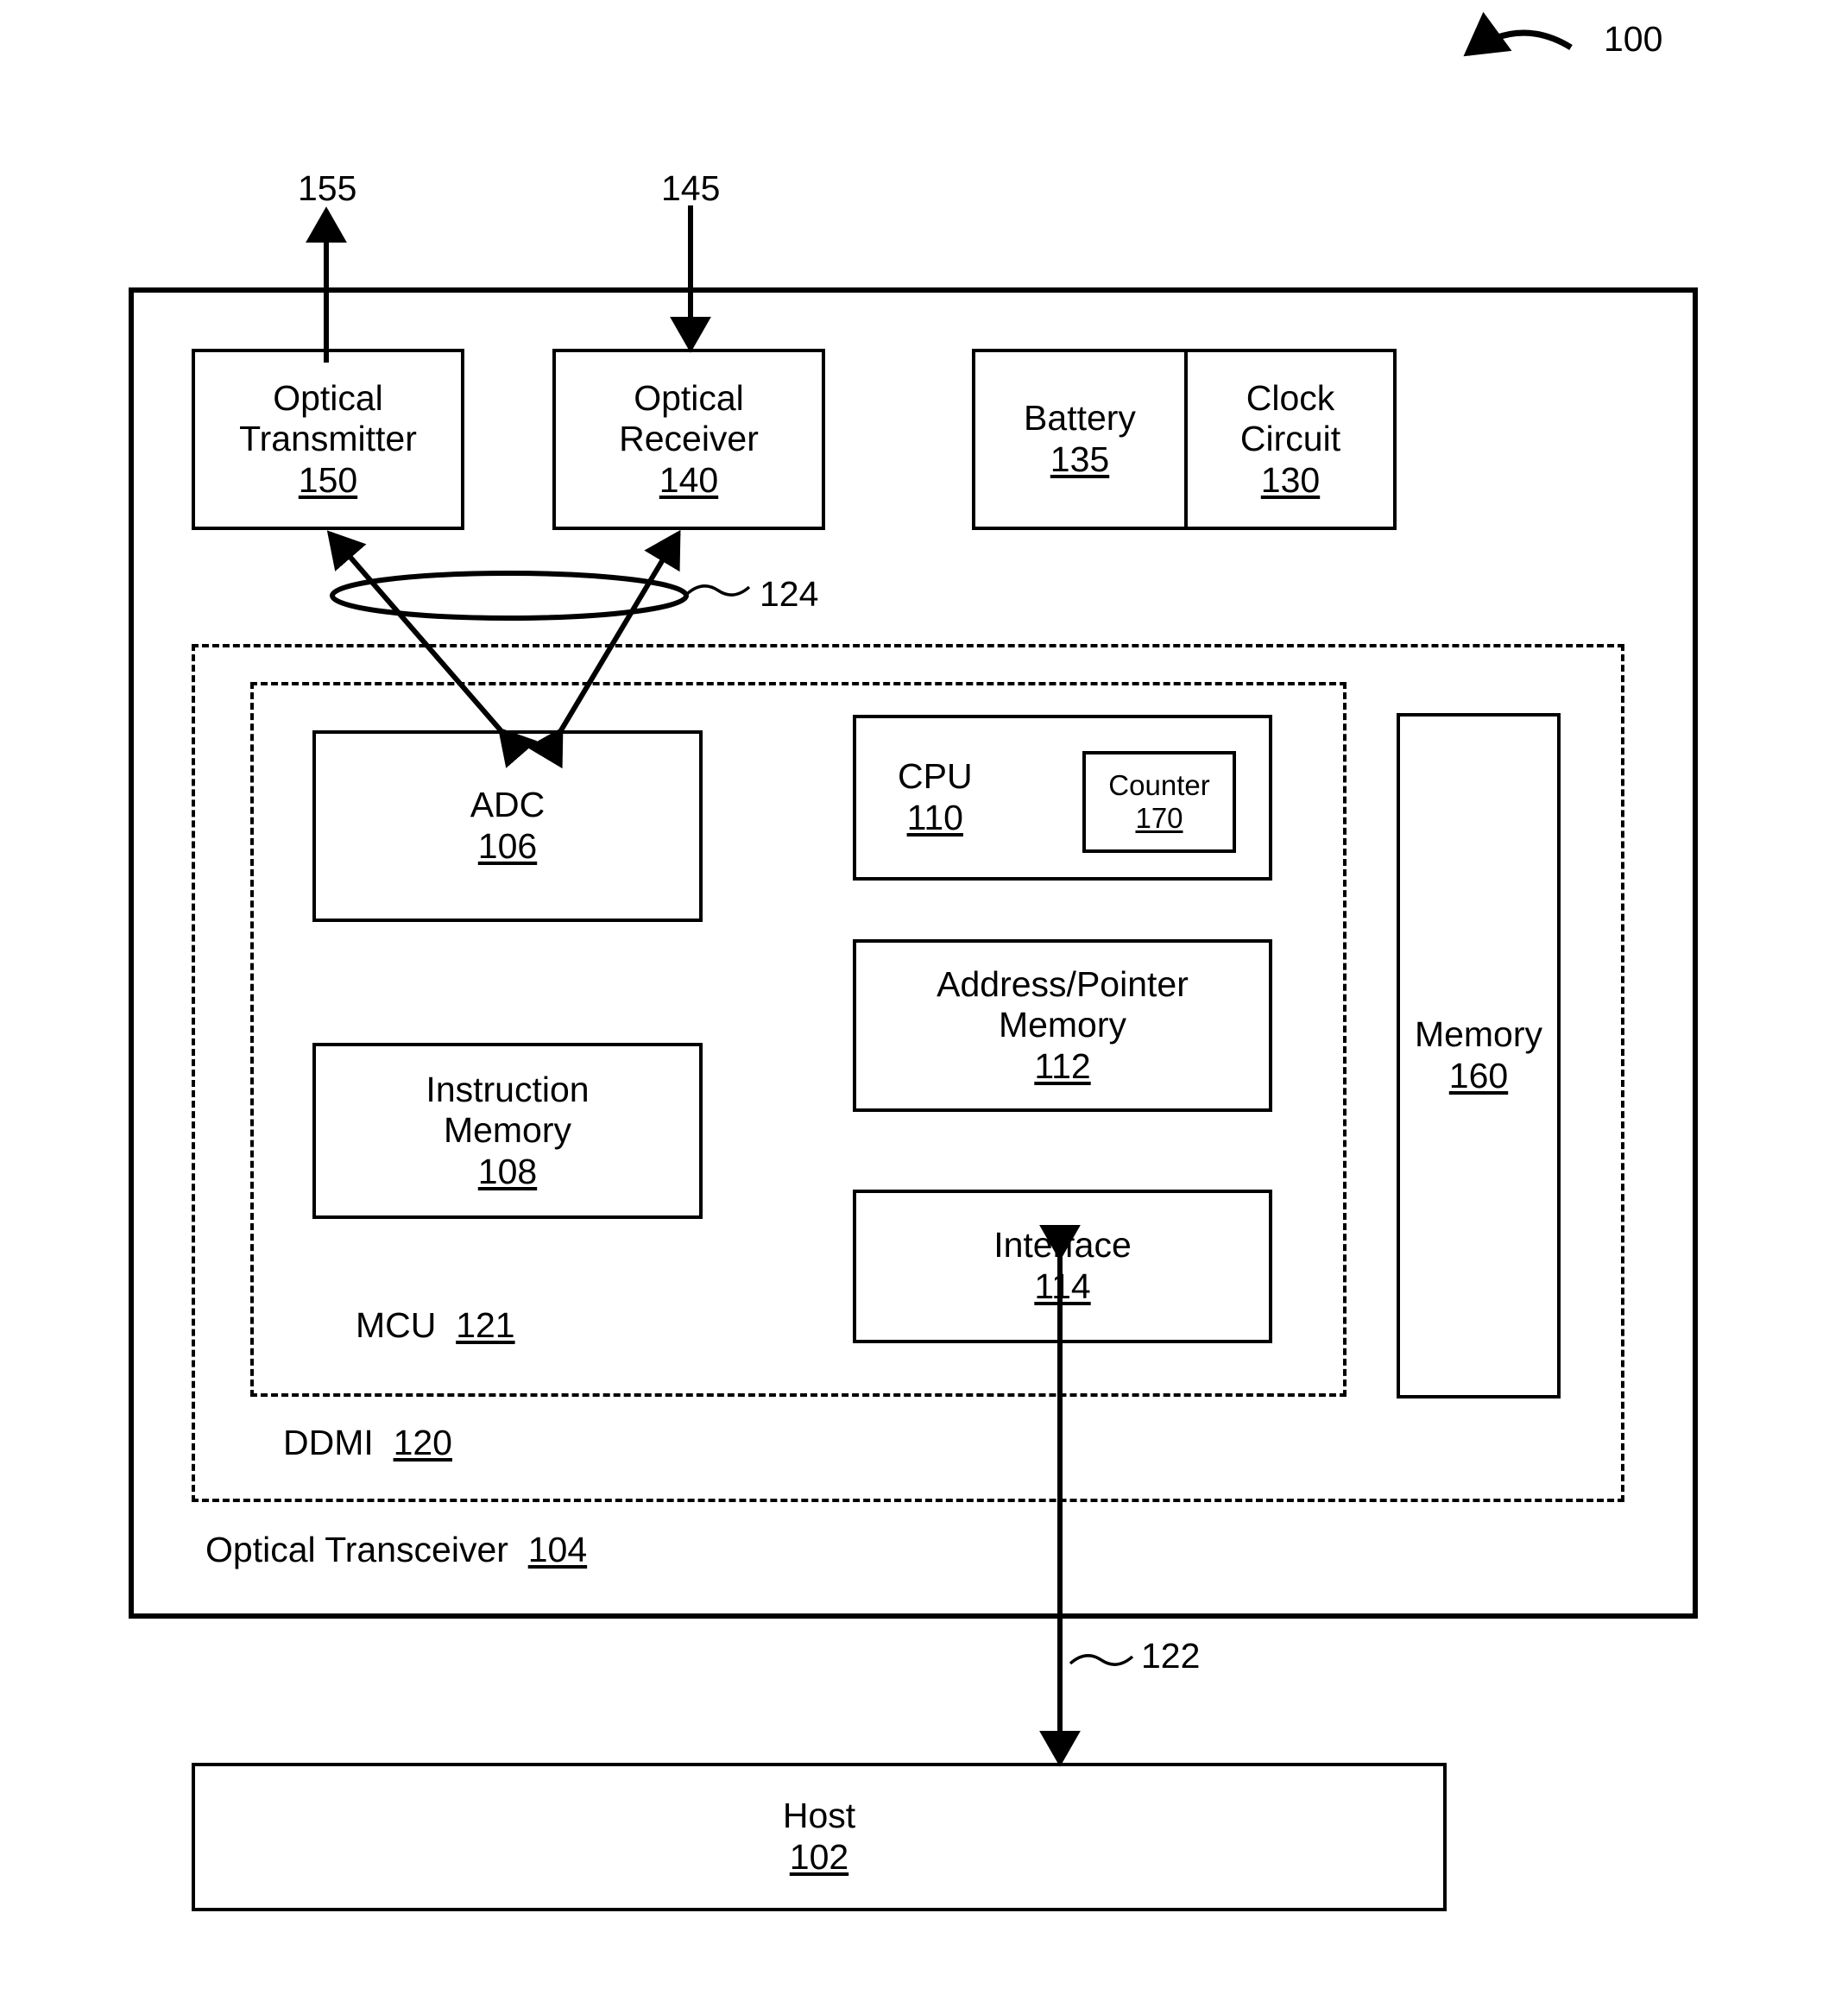  Describe the element at coordinates (509, 596) in the screenshot. I see `optical-link-ellipse` at that location.